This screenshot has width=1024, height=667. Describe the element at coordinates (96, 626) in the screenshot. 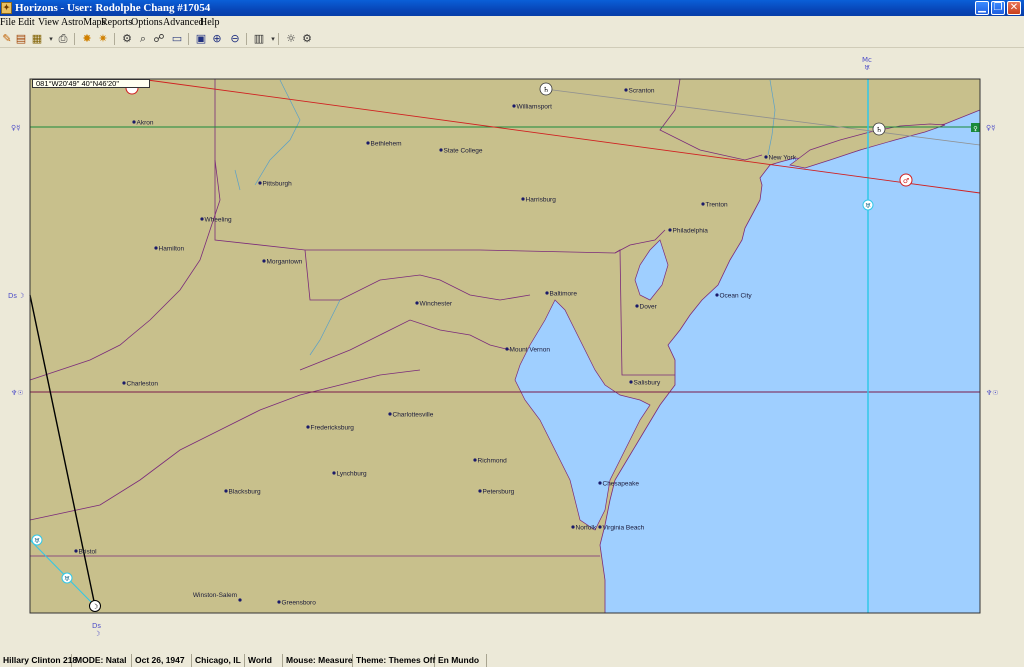

I see `ds-label-bottom: Ds` at that location.